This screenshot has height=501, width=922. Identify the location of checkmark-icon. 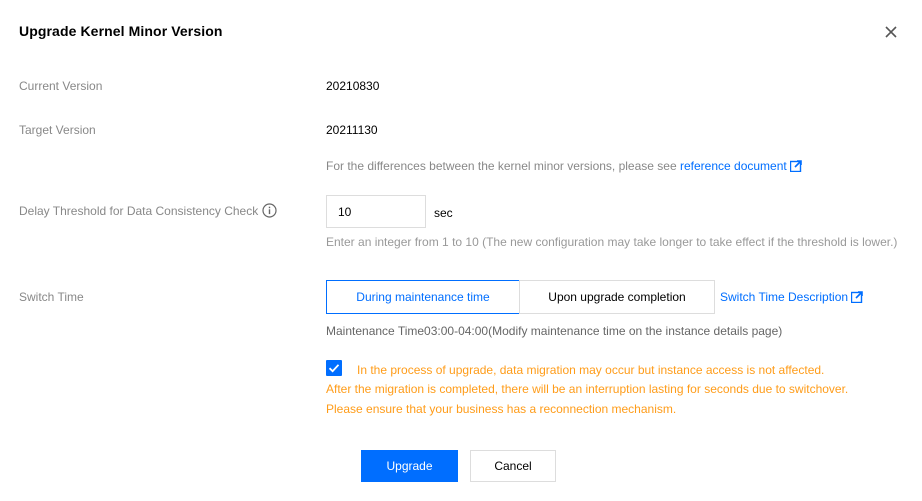
(334, 368).